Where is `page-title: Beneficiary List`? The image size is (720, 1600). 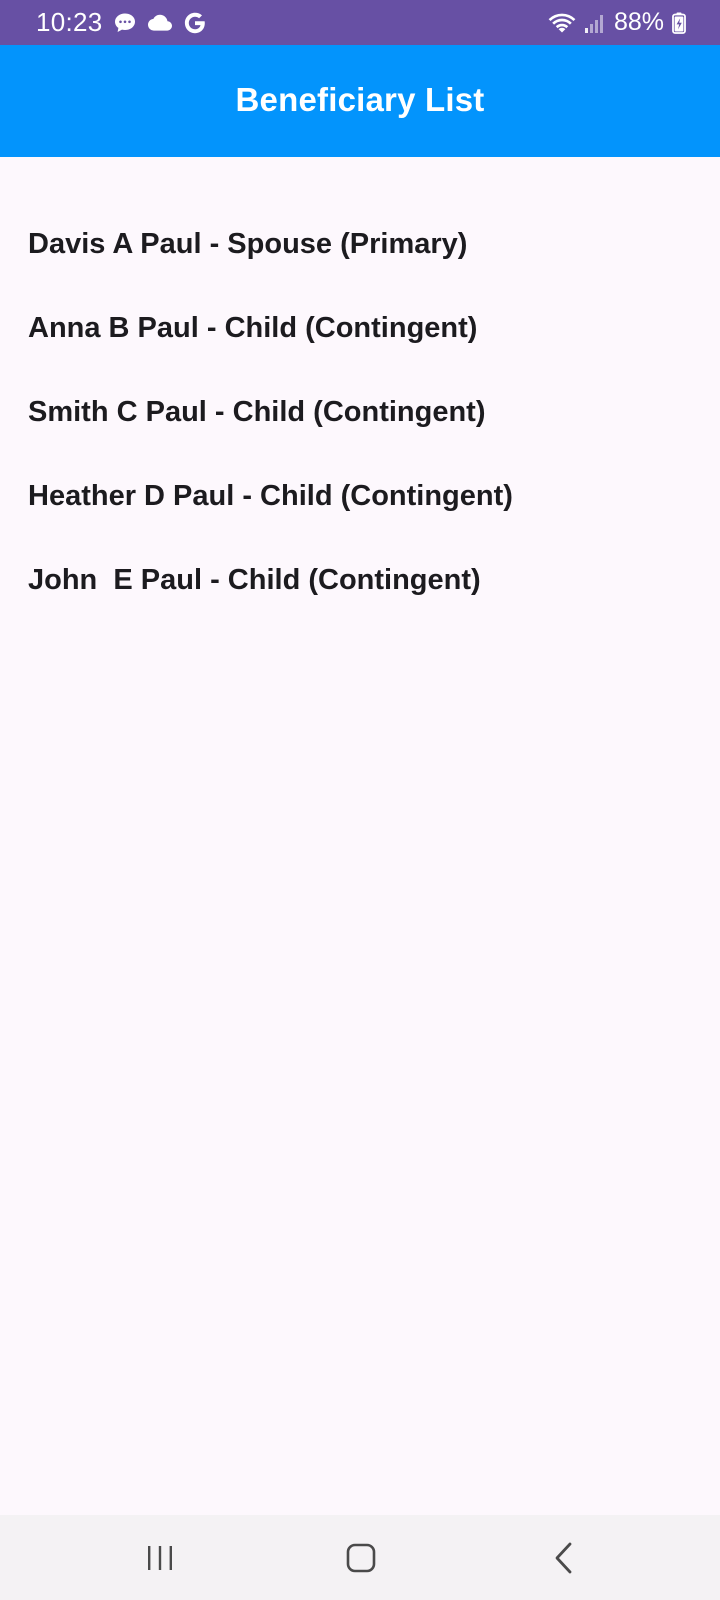 page-title: Beneficiary List is located at coordinates (360, 99).